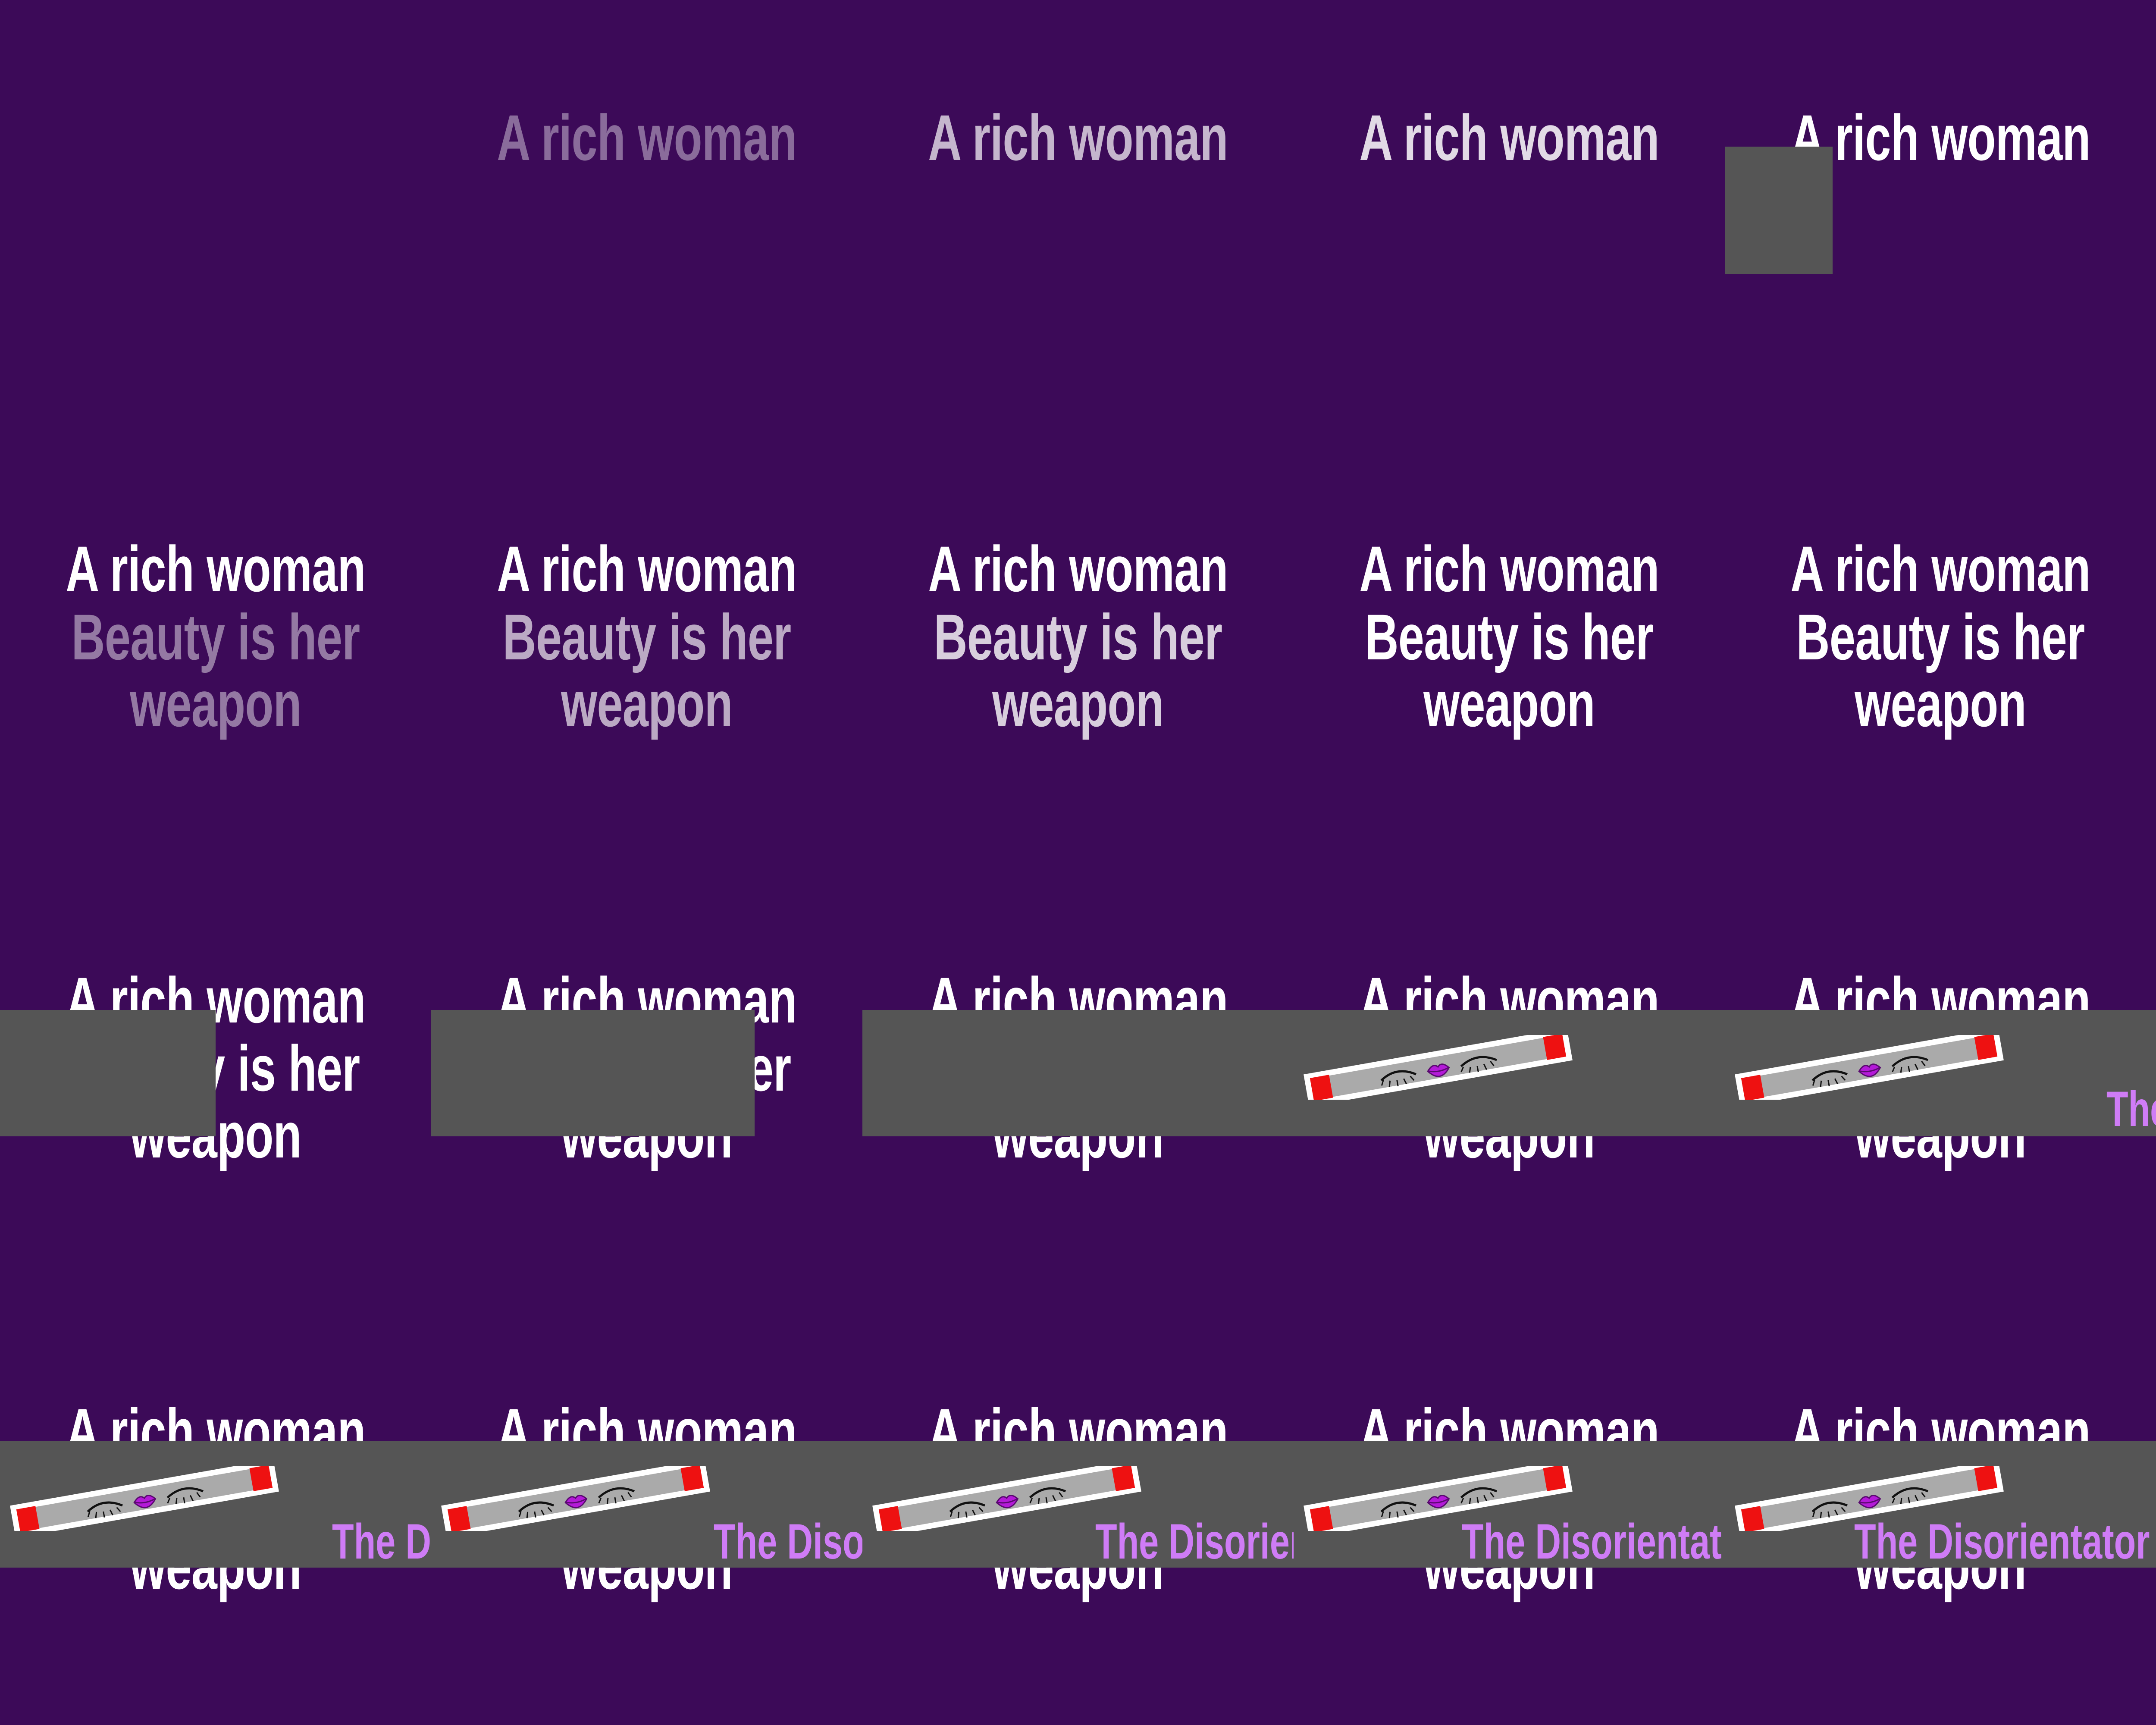 The image size is (2156, 1725). Describe the element at coordinates (215, 216) in the screenshot. I see `frame-1: A rich womanBeauty is herweapon` at that location.